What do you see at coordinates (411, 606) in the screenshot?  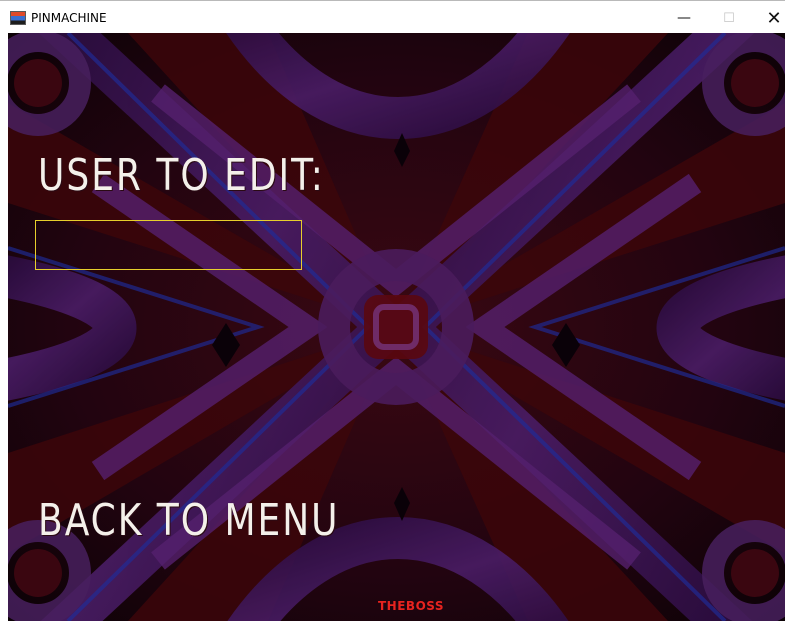 I see `footer-player-name: THEBOSS` at bounding box center [411, 606].